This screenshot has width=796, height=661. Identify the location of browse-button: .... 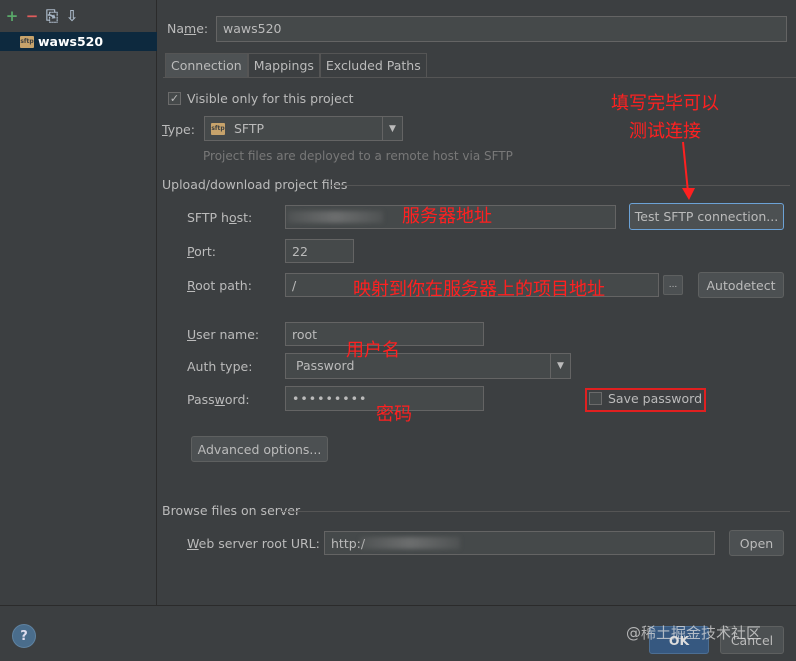
(673, 285).